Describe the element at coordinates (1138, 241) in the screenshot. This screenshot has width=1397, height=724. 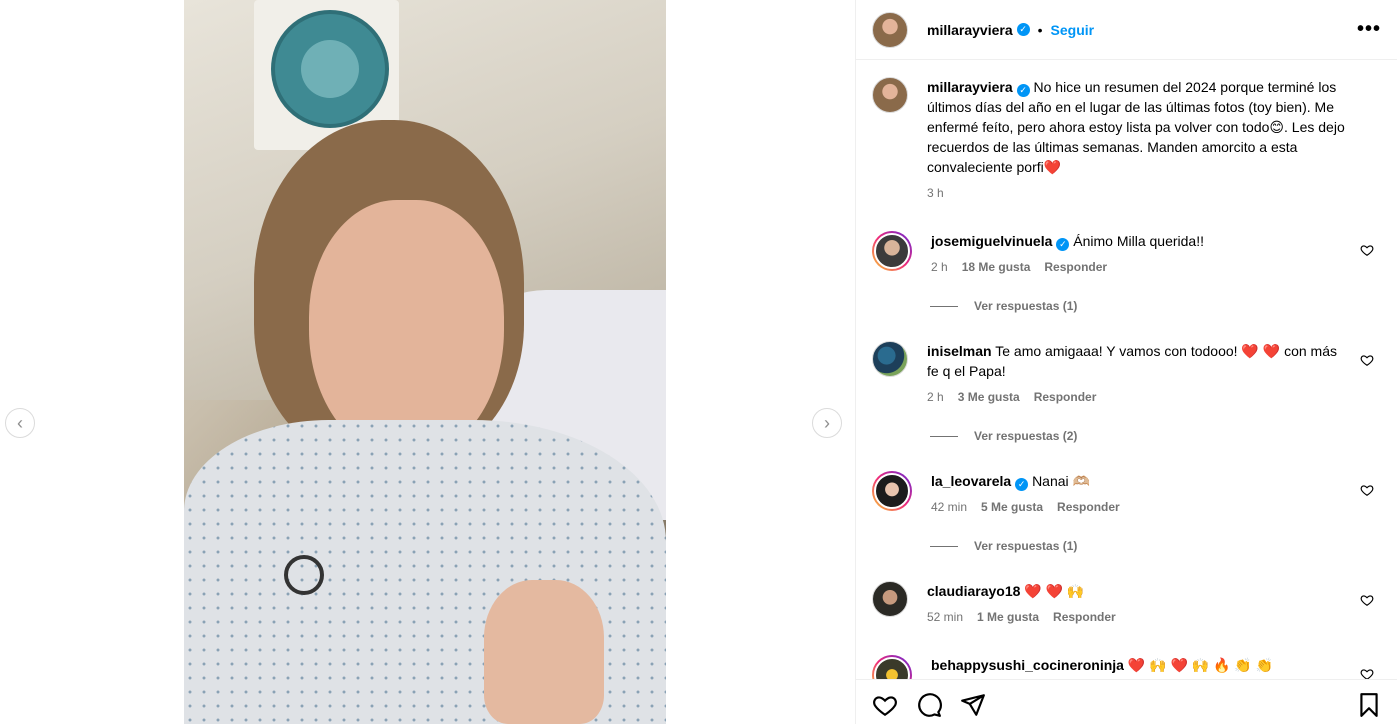
I see `comment-text: Ánimo Milla querida!!` at that location.